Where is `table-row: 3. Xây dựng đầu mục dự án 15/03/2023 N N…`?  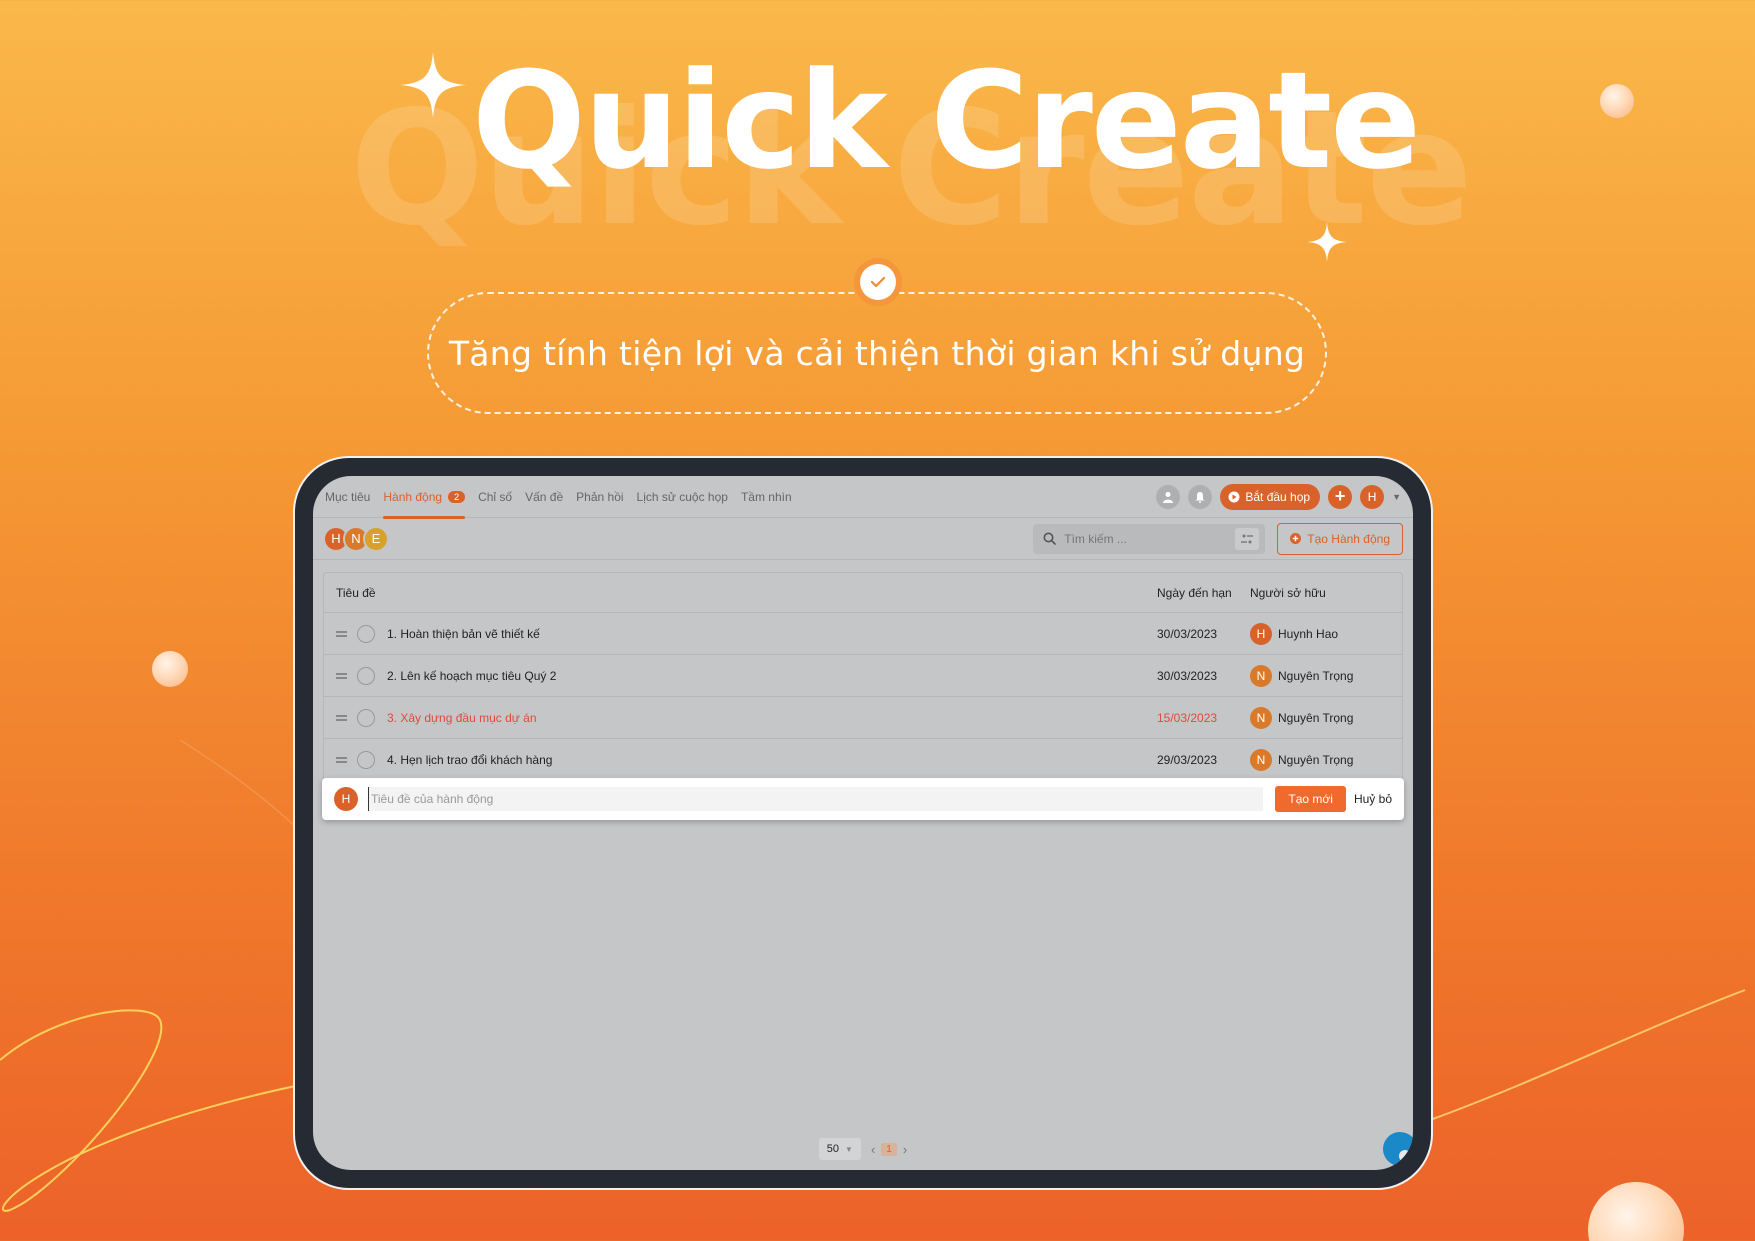
table-row: 3. Xây dựng đầu mục dự án 15/03/2023 N N… is located at coordinates (863, 718).